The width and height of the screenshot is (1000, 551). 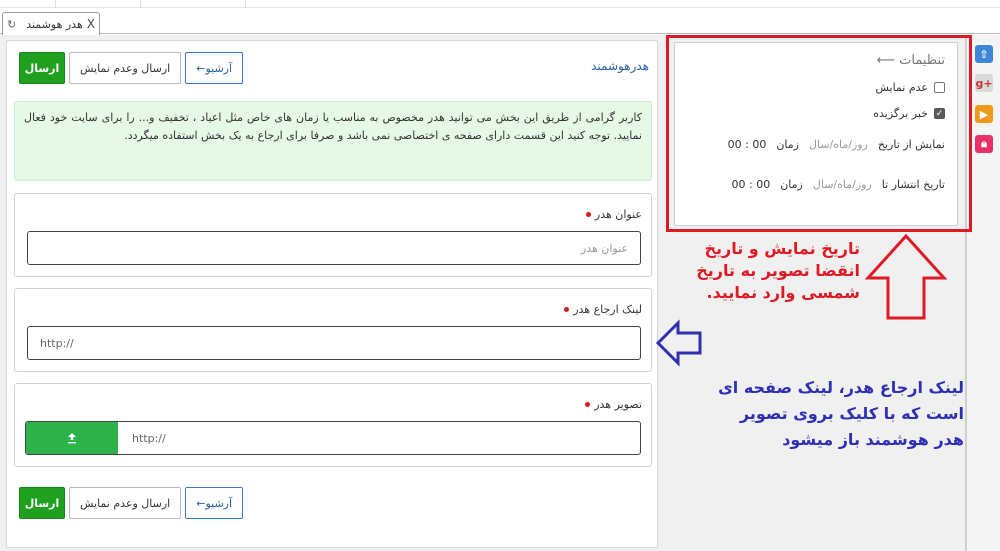 What do you see at coordinates (334, 343) in the screenshot?
I see `link-input: http://` at bounding box center [334, 343].